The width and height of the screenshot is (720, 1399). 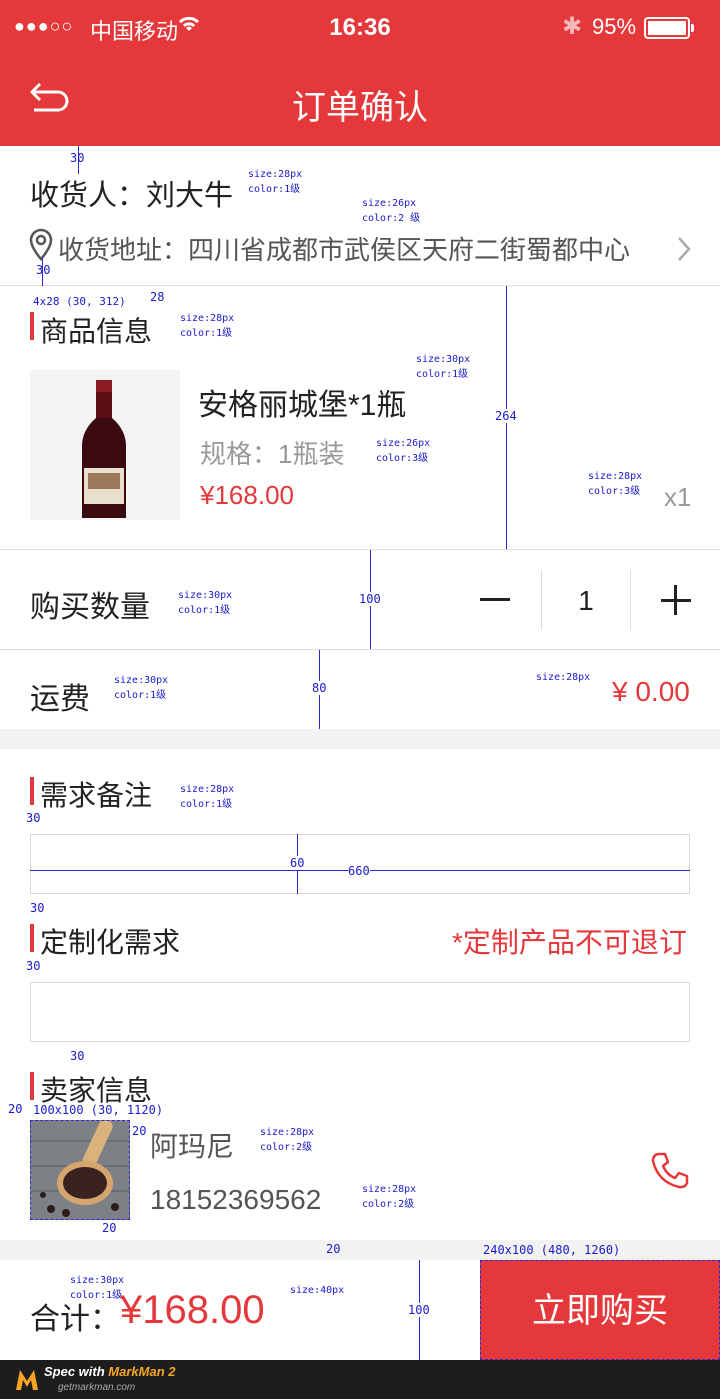 What do you see at coordinates (670, 1170) in the screenshot?
I see `phone-call-icon` at bounding box center [670, 1170].